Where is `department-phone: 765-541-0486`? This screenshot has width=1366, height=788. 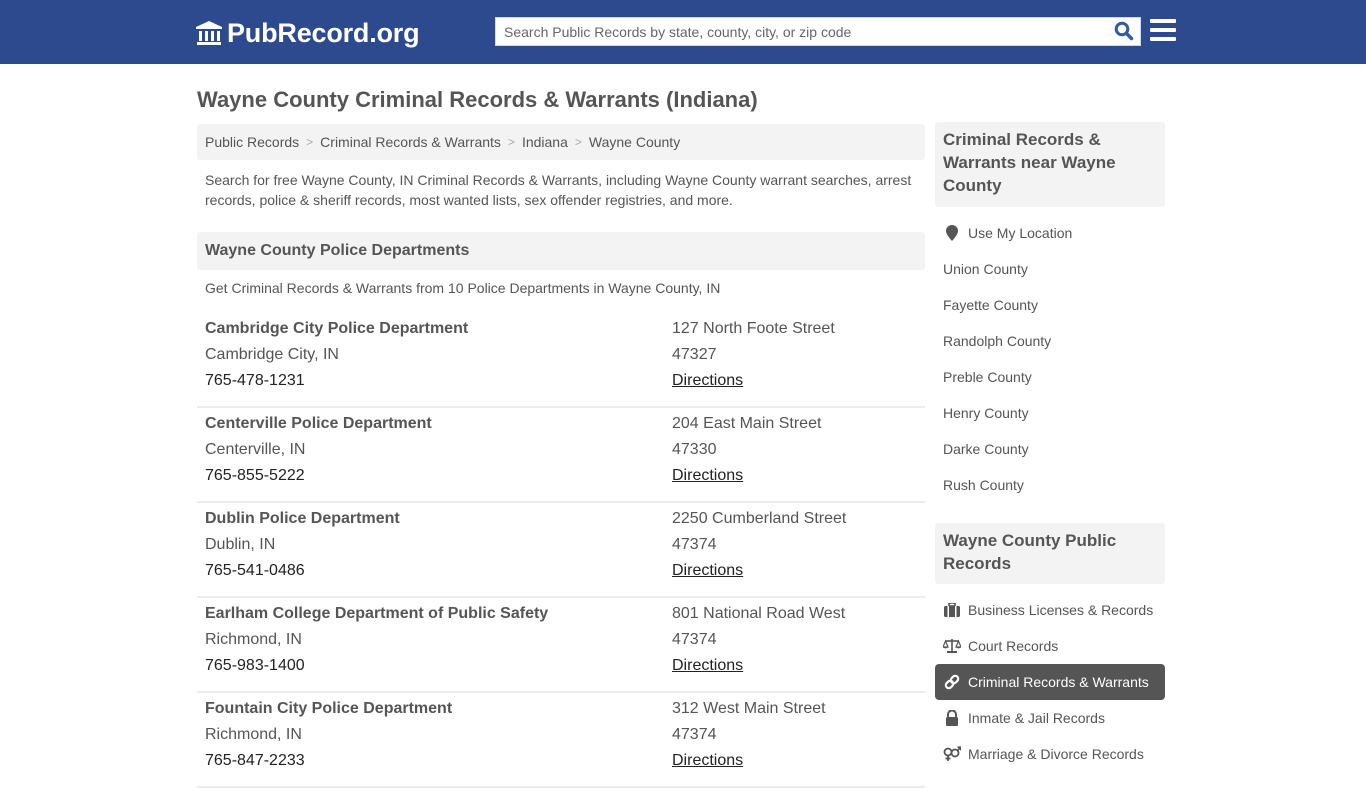 department-phone: 765-541-0486 is located at coordinates (302, 571).